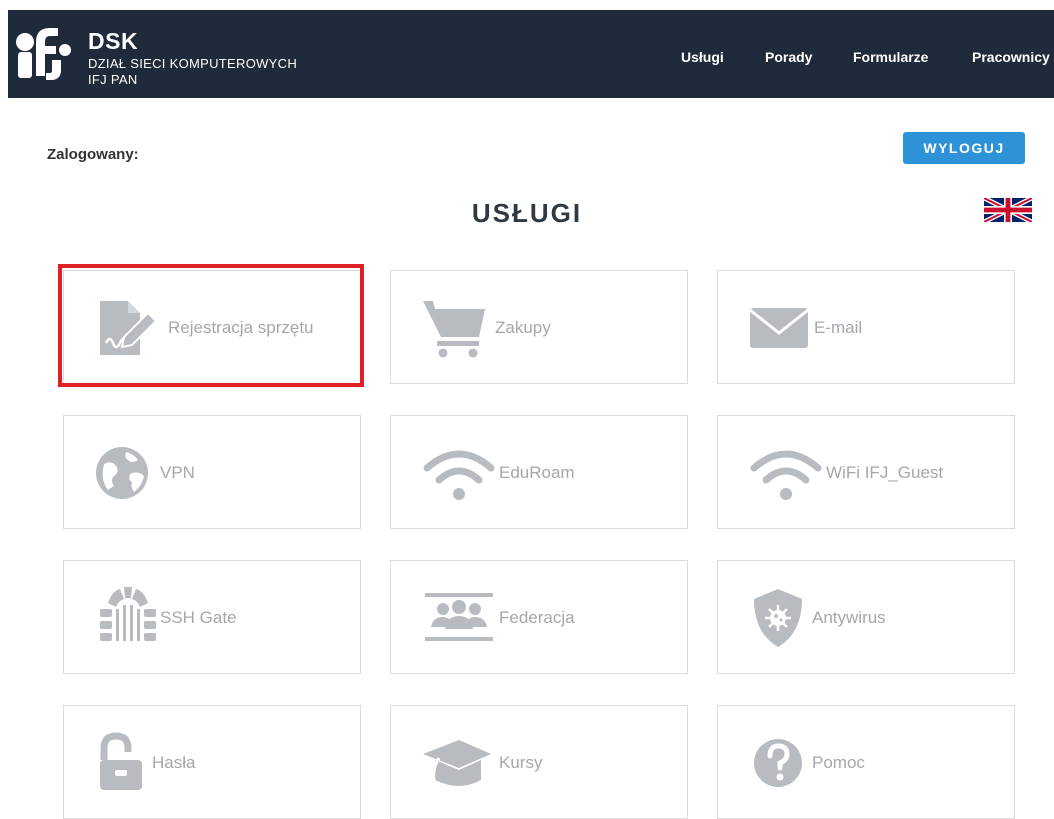 This screenshot has width=1054, height=819. I want to click on nav-link-porady: Porady, so click(788, 57).